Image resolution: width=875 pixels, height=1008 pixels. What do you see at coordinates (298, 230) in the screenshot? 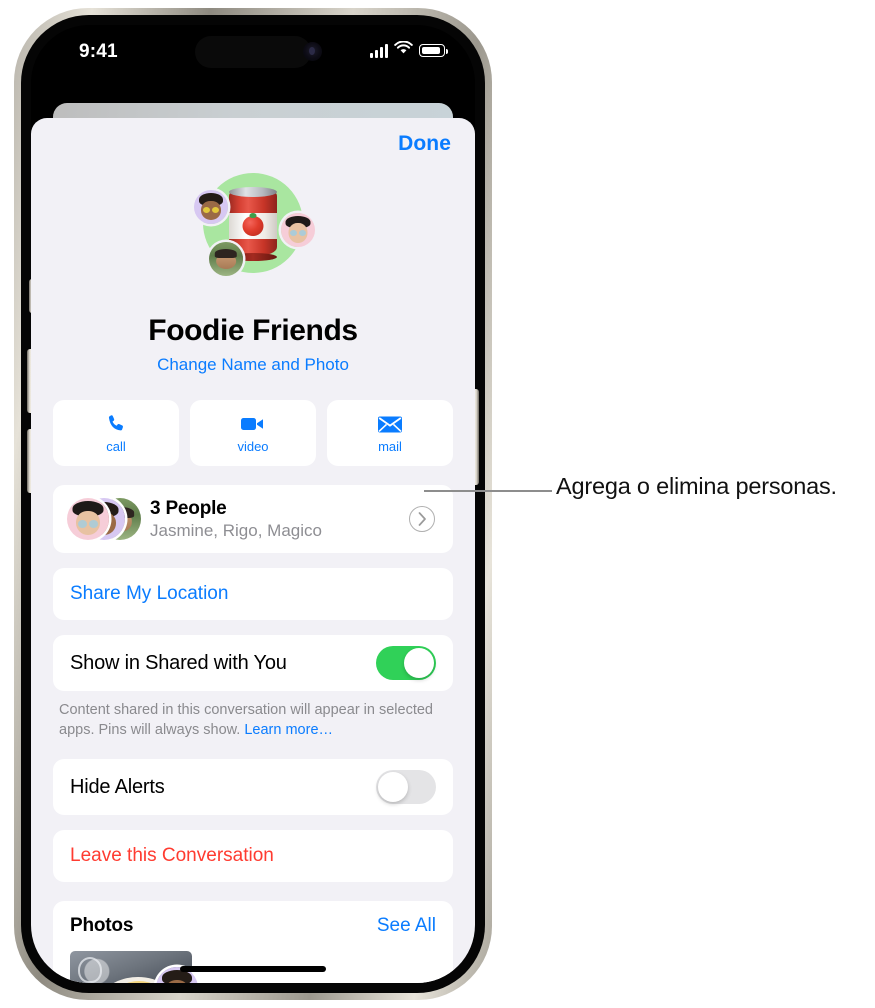
I see `member-avatar-jasmine` at bounding box center [298, 230].